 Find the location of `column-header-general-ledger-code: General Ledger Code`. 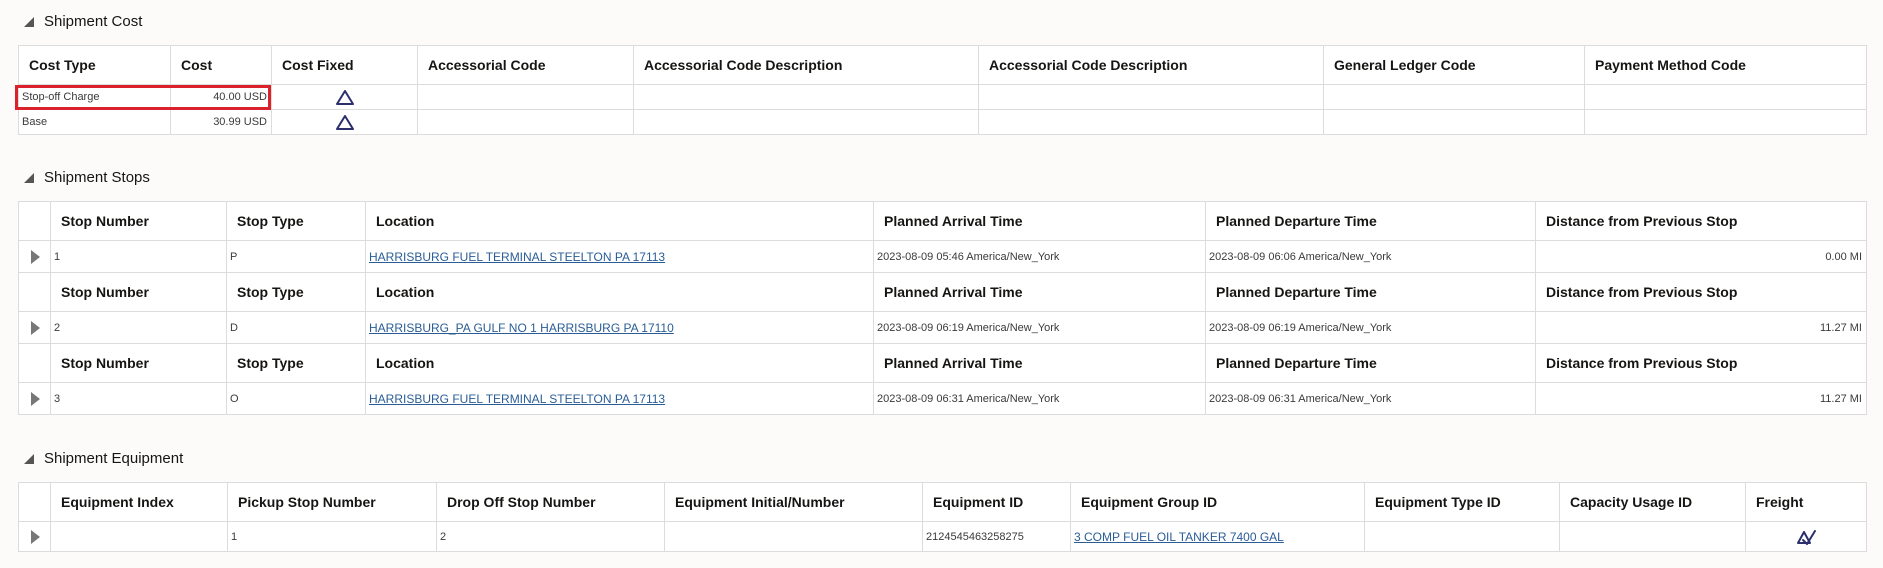

column-header-general-ledger-code: General Ledger Code is located at coordinates (1454, 65).